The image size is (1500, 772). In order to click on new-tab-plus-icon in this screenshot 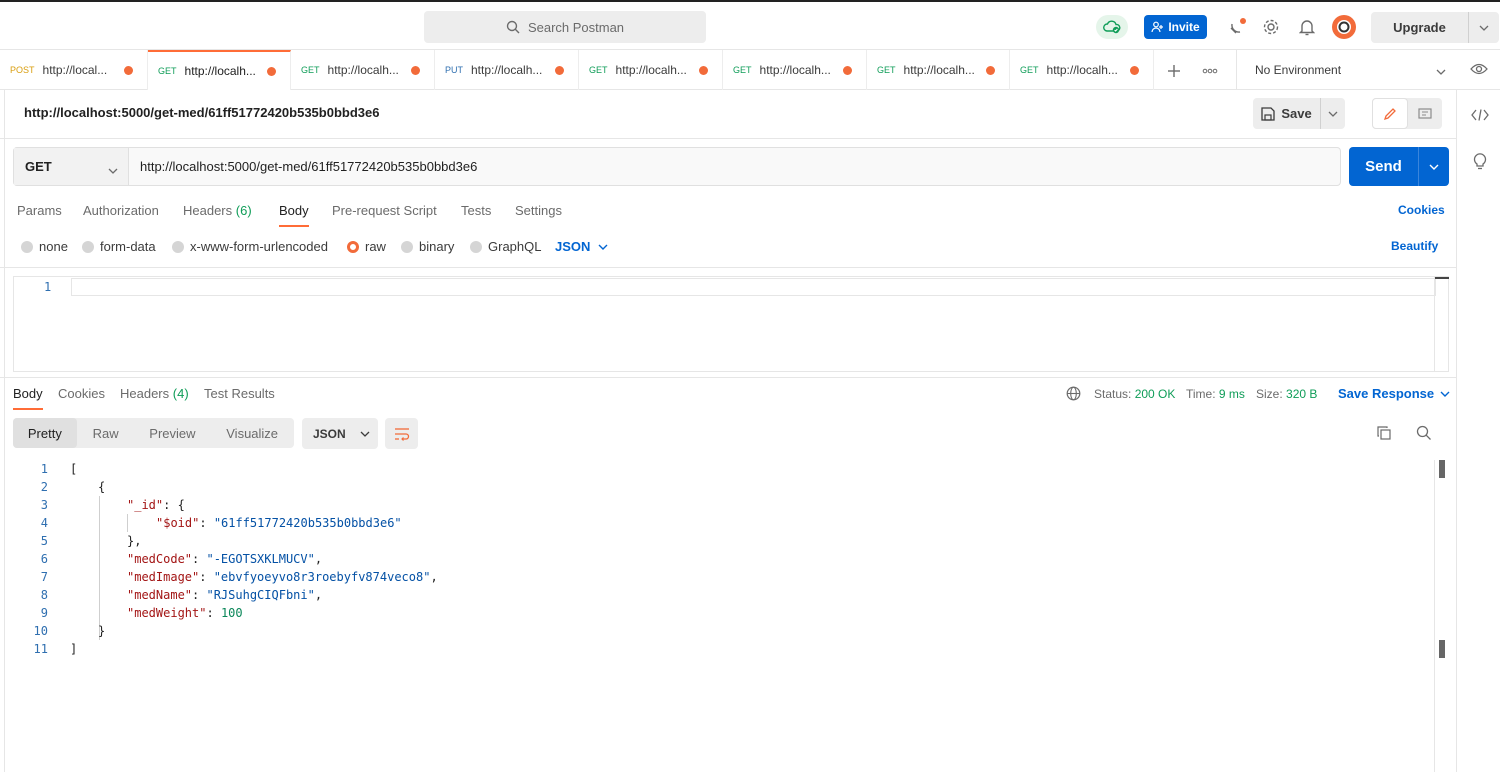, I will do `click(1174, 71)`.